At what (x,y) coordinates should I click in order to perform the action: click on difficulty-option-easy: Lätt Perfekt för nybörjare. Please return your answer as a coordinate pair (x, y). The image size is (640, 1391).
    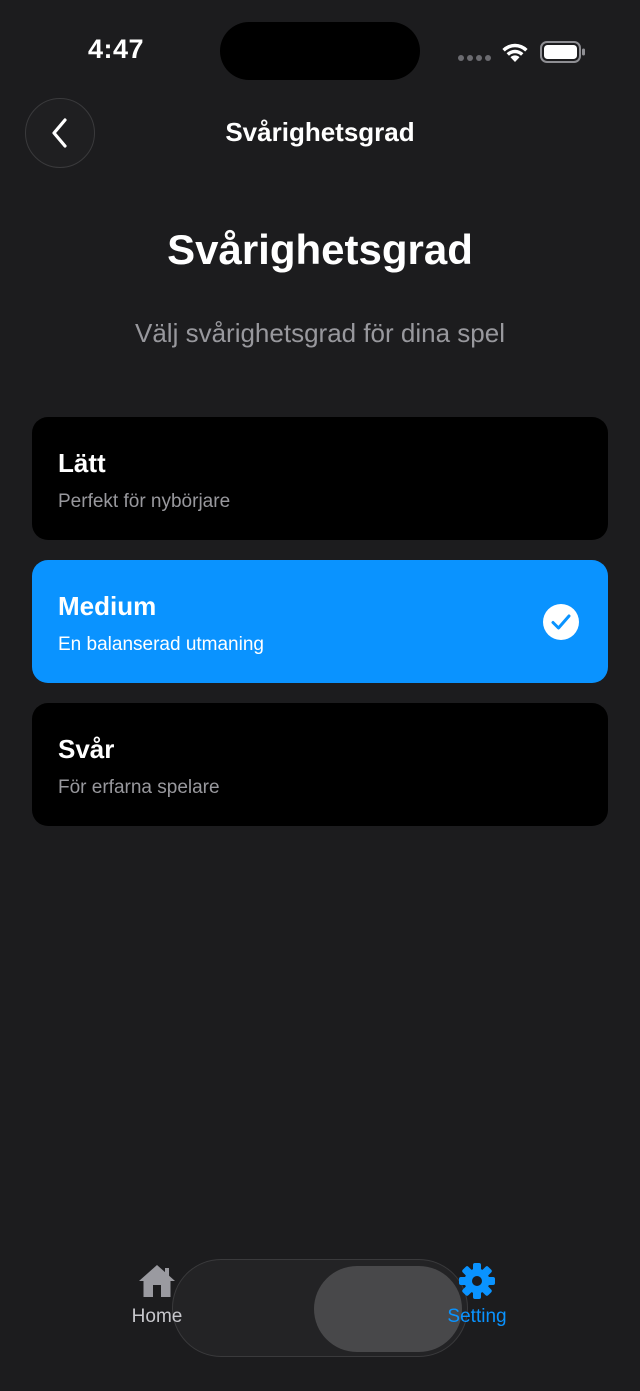
    Looking at the image, I should click on (320, 478).